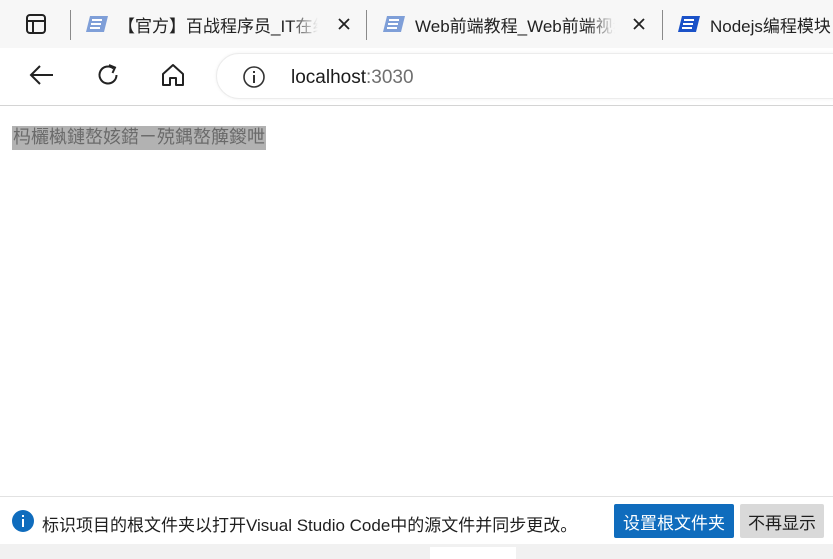 Image resolution: width=833 pixels, height=559 pixels. I want to click on tab-baizhan-official: 【官方】百战程序员_IT在线教育, so click(220, 24).